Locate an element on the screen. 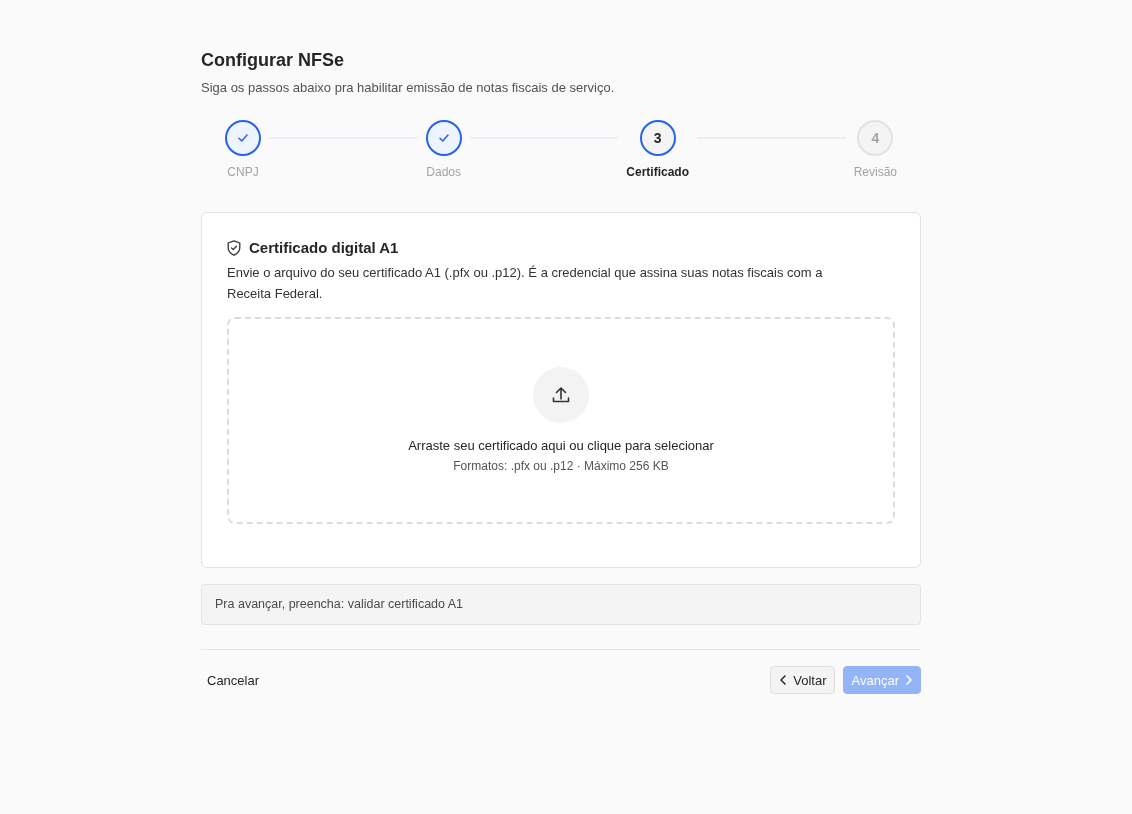 This screenshot has height=814, width=1132. notice-banner: Pra avançar, preencha: validar certificado A1 is located at coordinates (561, 604).